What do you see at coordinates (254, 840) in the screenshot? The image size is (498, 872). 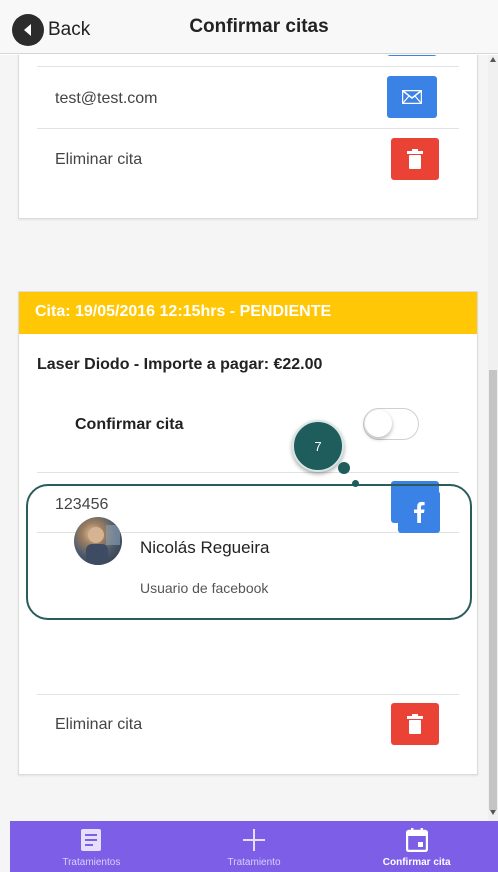 I see `plus-icon` at bounding box center [254, 840].